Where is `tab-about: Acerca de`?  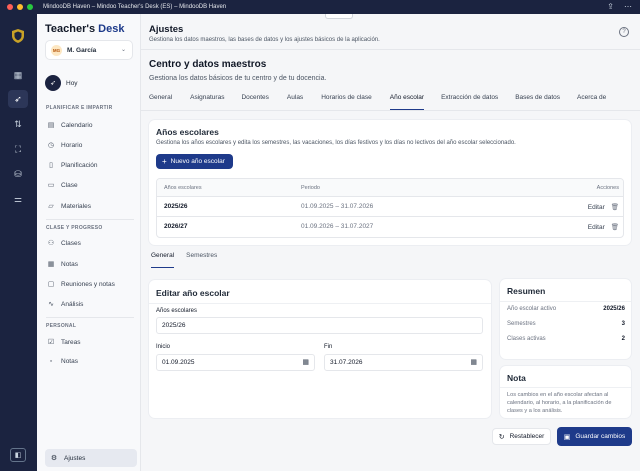 tab-about: Acerca de is located at coordinates (591, 102).